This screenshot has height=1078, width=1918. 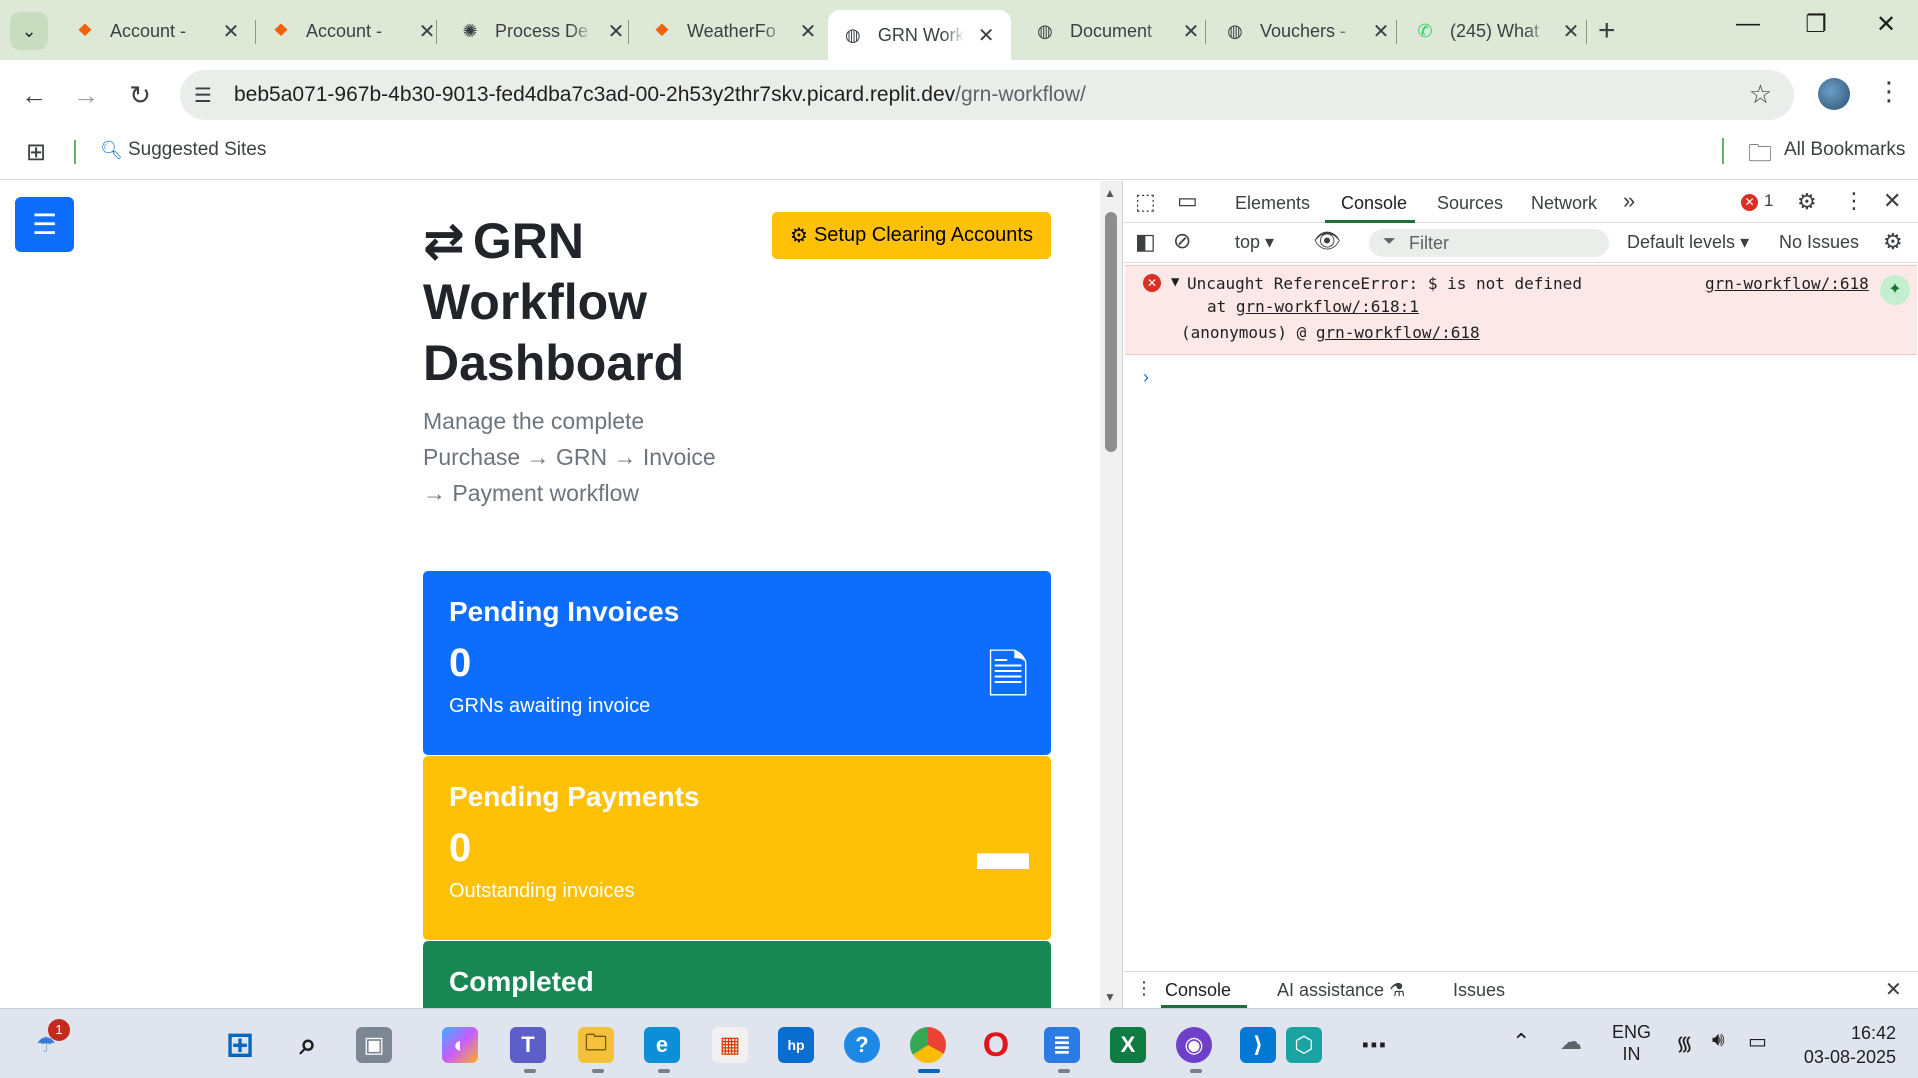 What do you see at coordinates (799, 236) in the screenshot?
I see `gear-icon: ⚙` at bounding box center [799, 236].